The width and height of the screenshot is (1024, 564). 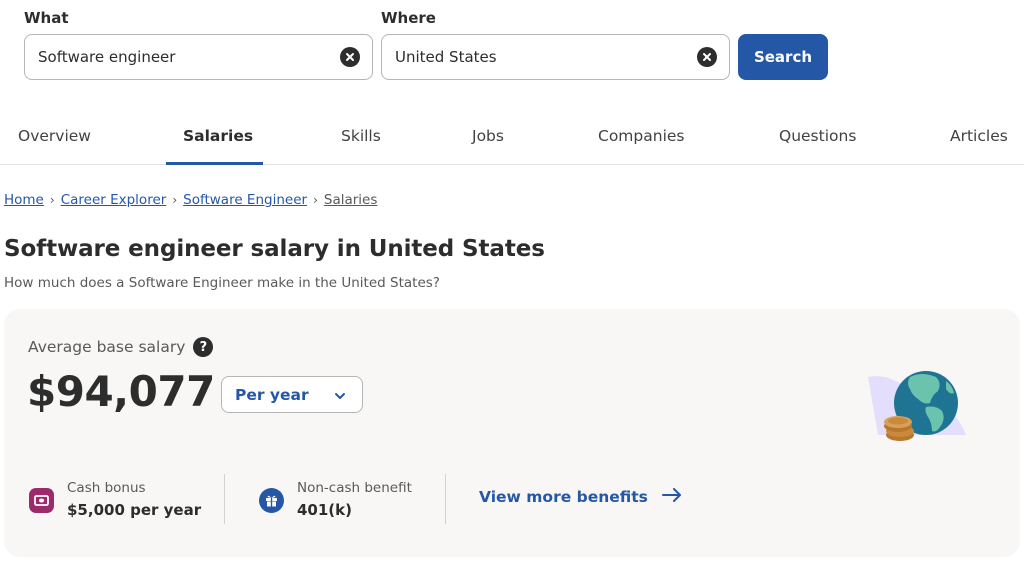 I want to click on help-icon: ?, so click(x=203, y=347).